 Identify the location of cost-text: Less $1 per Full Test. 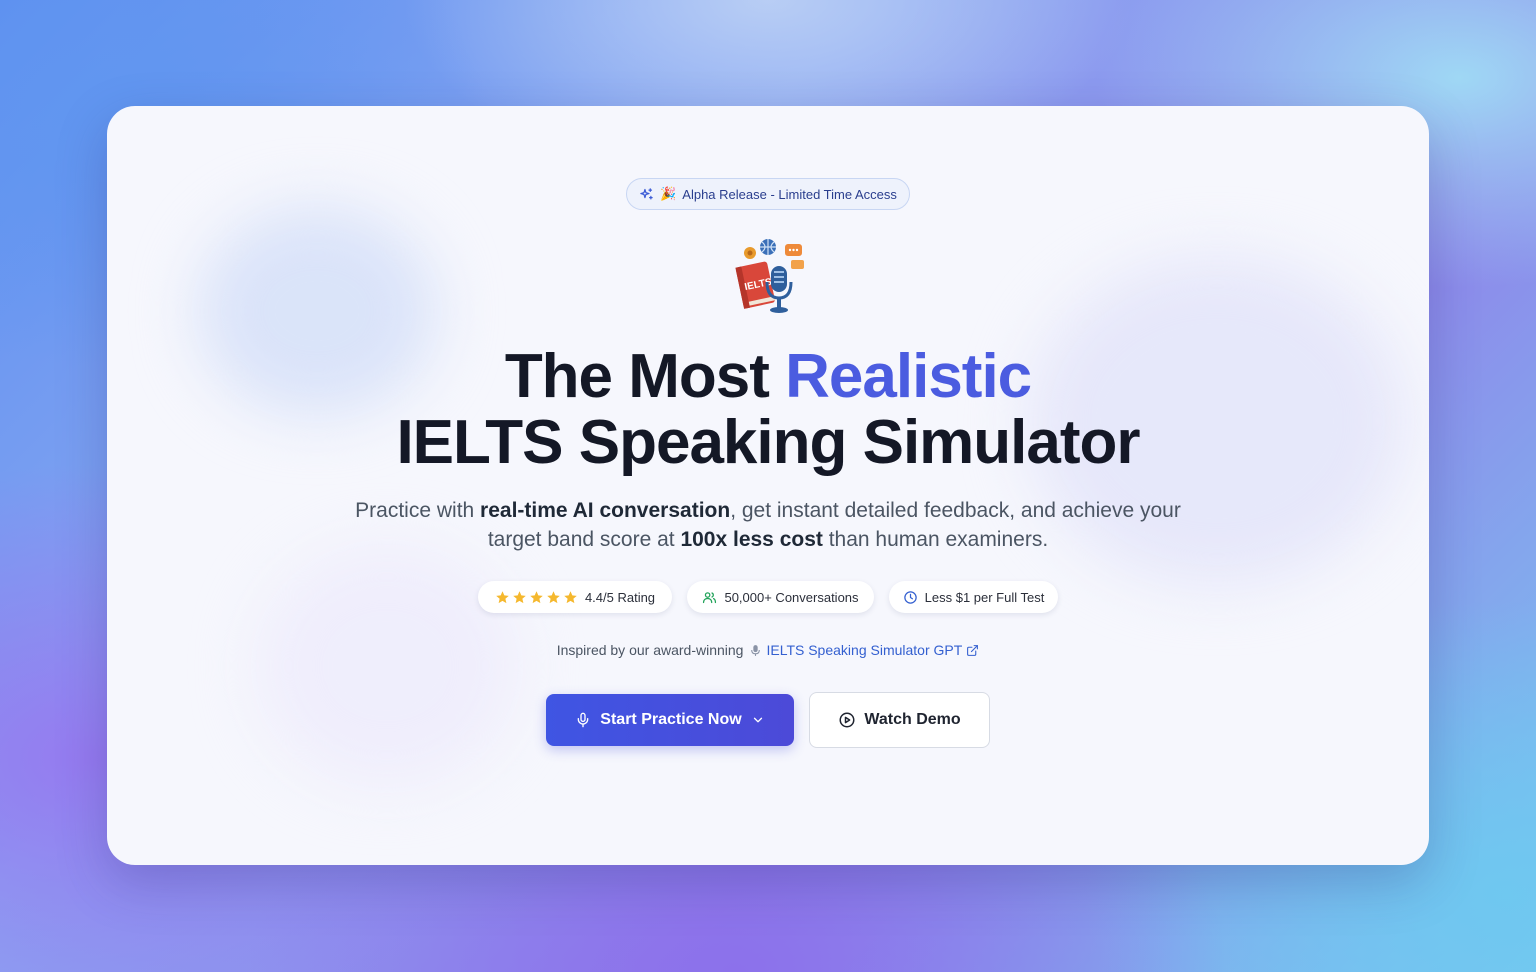
(984, 597).